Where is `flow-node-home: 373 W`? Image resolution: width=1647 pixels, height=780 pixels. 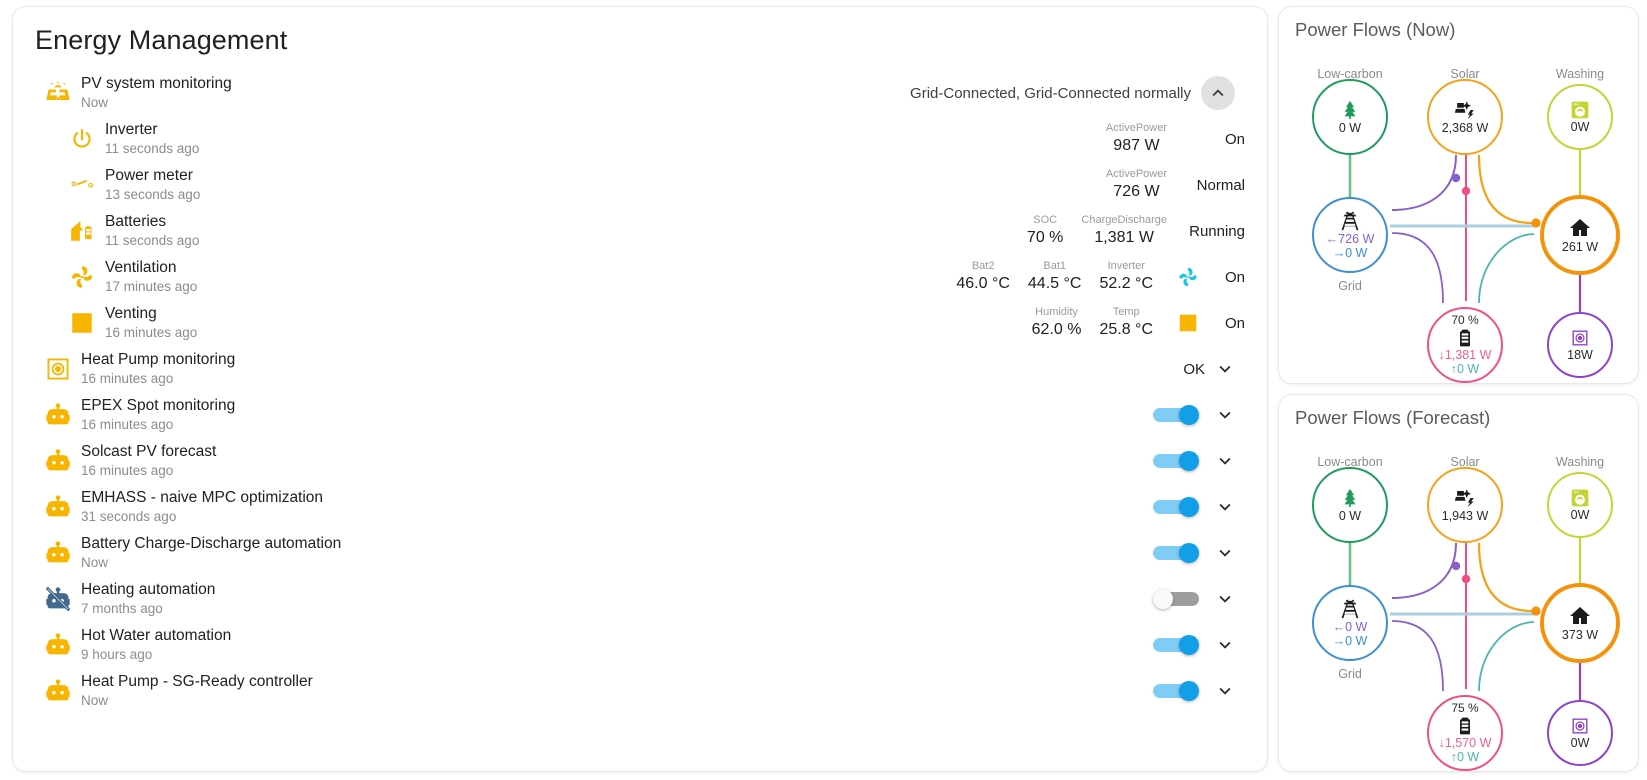
flow-node-home: 373 W is located at coordinates (1580, 623).